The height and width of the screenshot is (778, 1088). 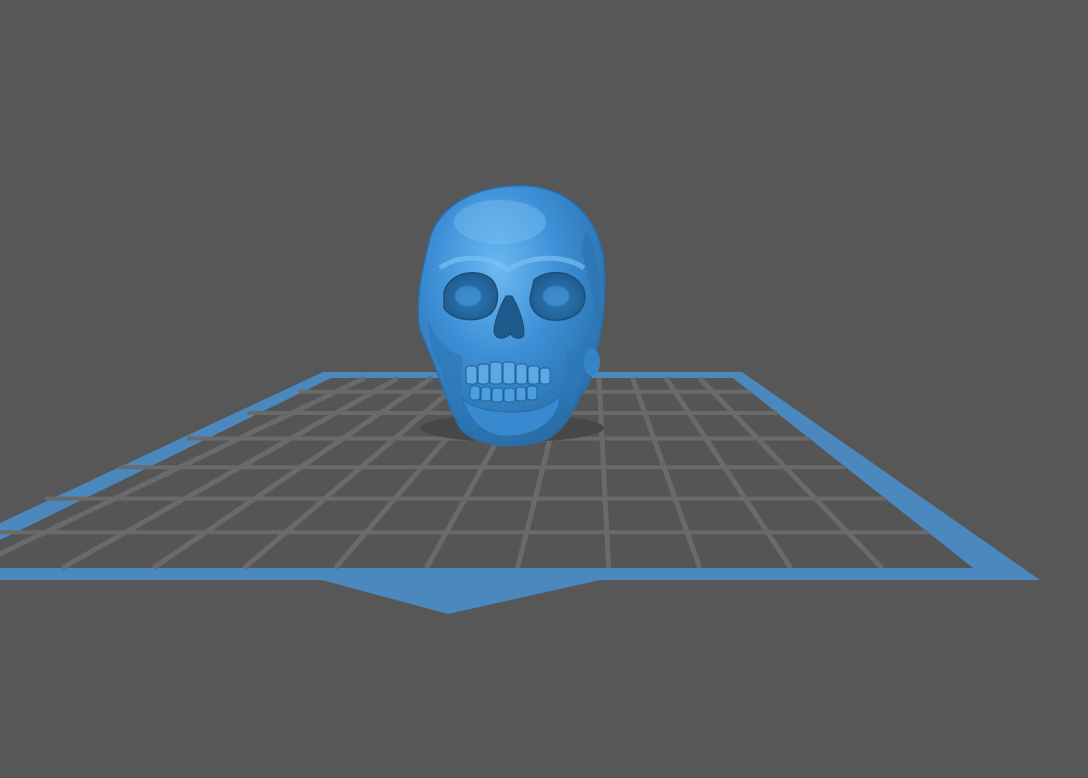 I want to click on right-eye-inner-highlight, so click(x=556, y=296).